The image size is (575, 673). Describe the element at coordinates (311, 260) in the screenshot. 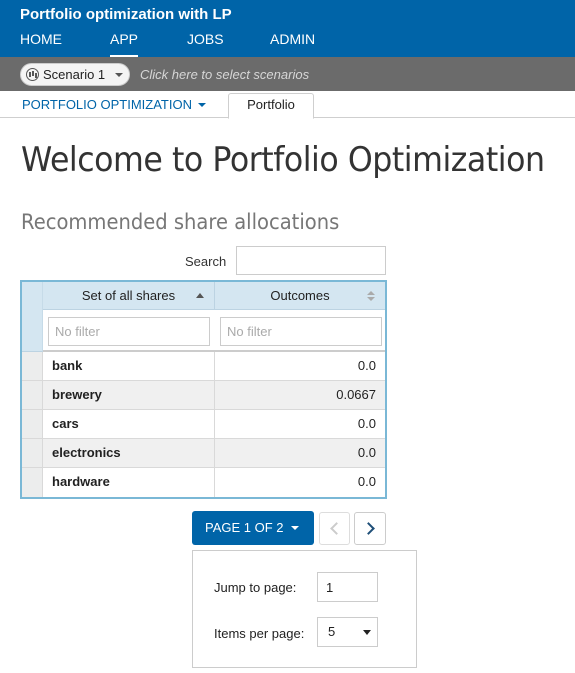

I see `search-input` at that location.